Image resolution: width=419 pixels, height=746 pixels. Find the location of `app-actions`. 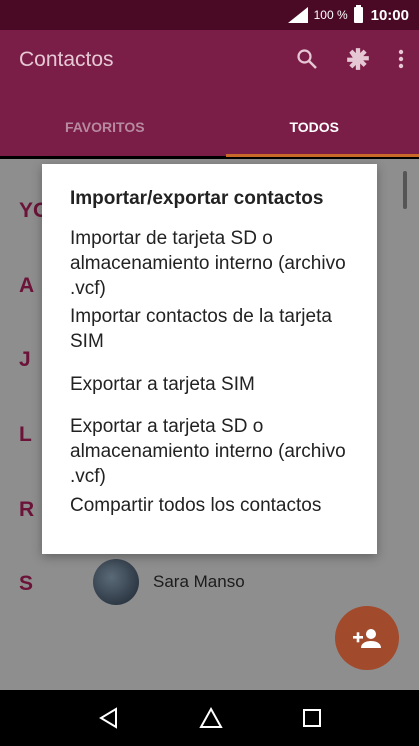

app-actions is located at coordinates (350, 59).